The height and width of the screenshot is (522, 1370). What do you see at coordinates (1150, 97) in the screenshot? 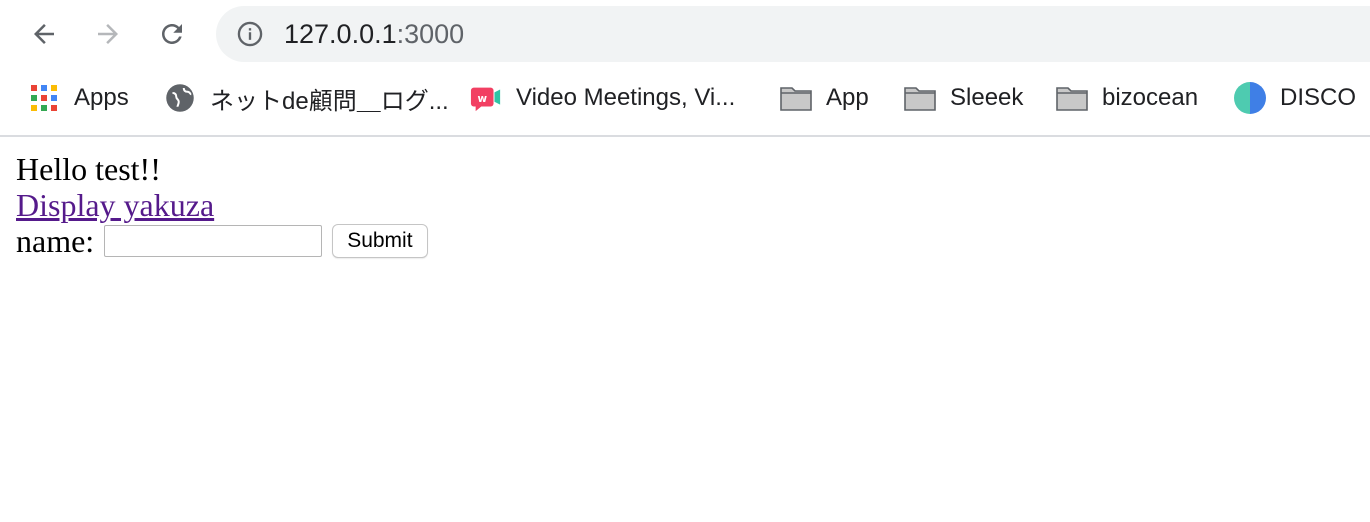
I see `bookmark-label: bizocean` at bounding box center [1150, 97].